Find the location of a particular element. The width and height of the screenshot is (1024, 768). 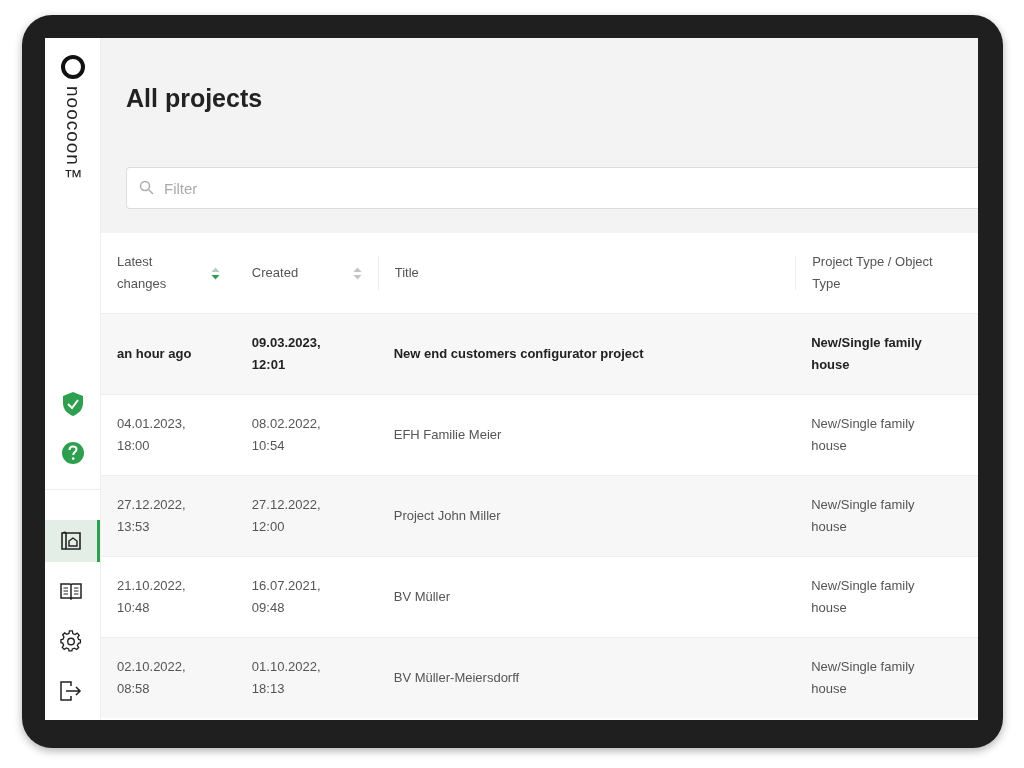

nav-item is located at coordinates (72, 541).